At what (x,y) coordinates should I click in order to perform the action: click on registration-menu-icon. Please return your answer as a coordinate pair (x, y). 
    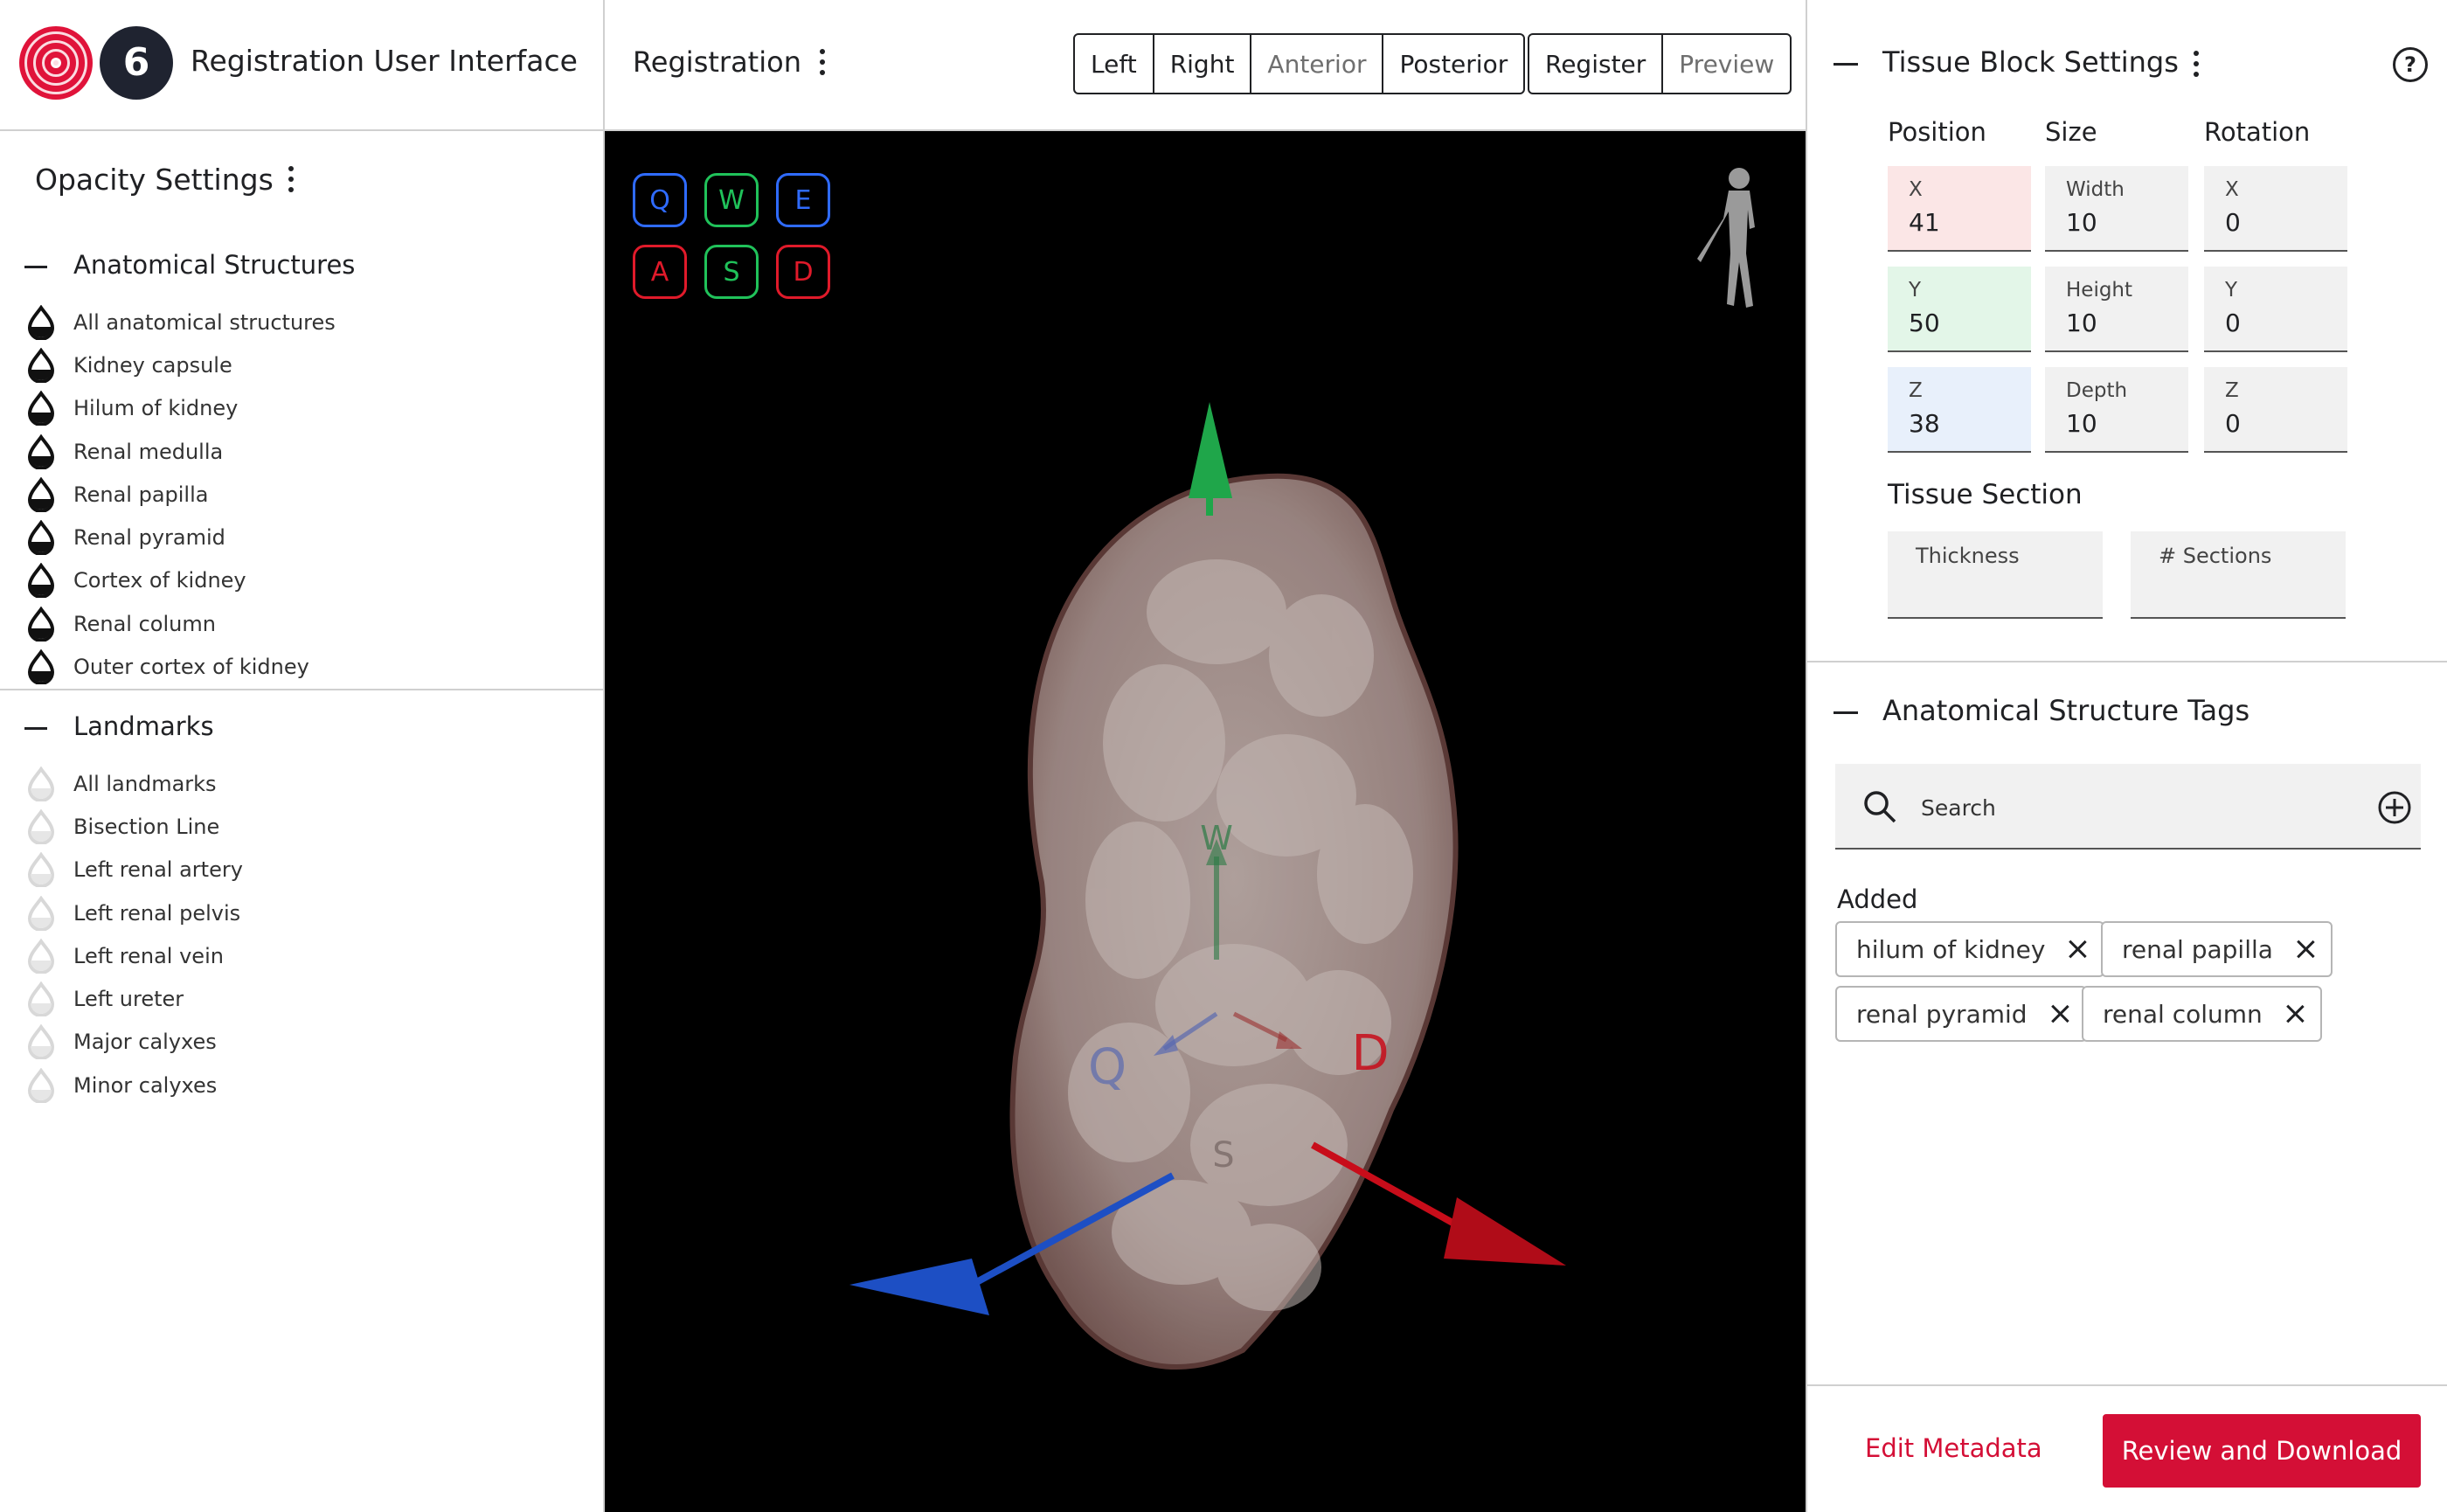
    Looking at the image, I should click on (822, 64).